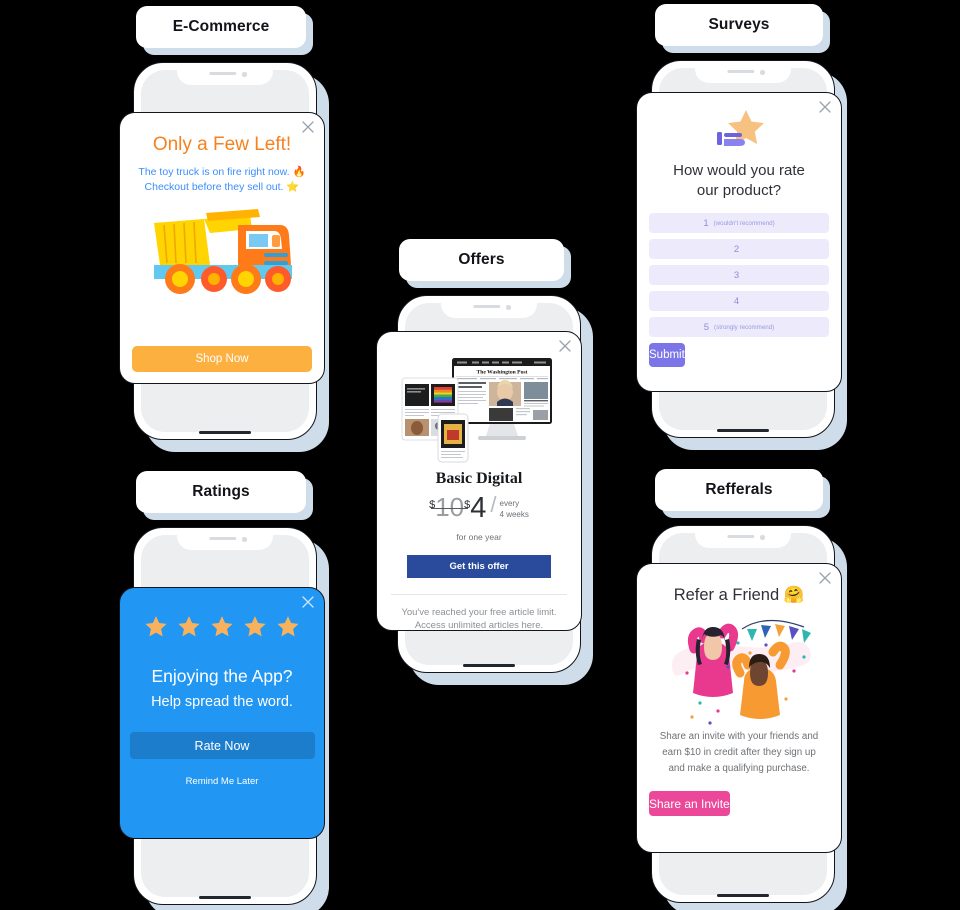  I want to click on offer-price-row: $ 10 $ 4 / every 4 weeks, so click(479, 508).